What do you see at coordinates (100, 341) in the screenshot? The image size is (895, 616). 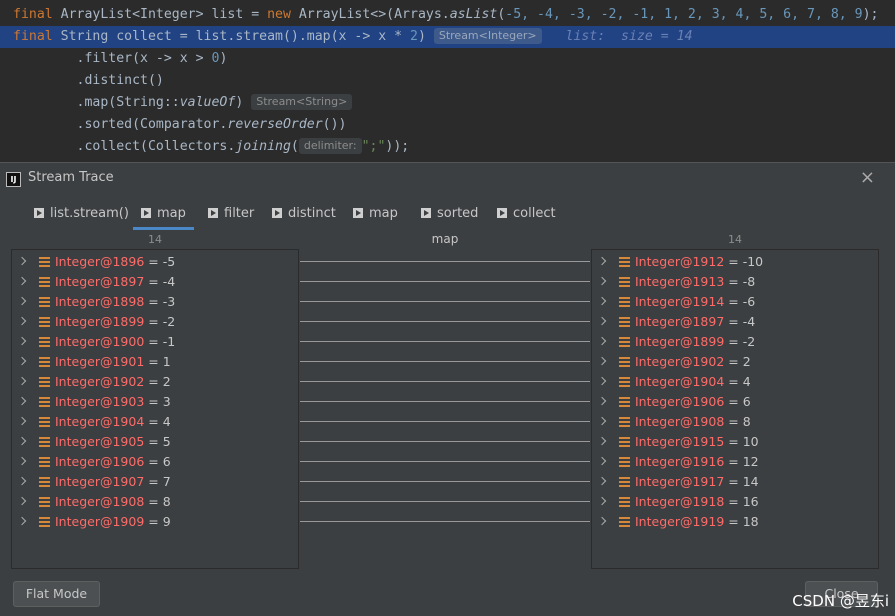 I see `object-id: Integer@1900` at bounding box center [100, 341].